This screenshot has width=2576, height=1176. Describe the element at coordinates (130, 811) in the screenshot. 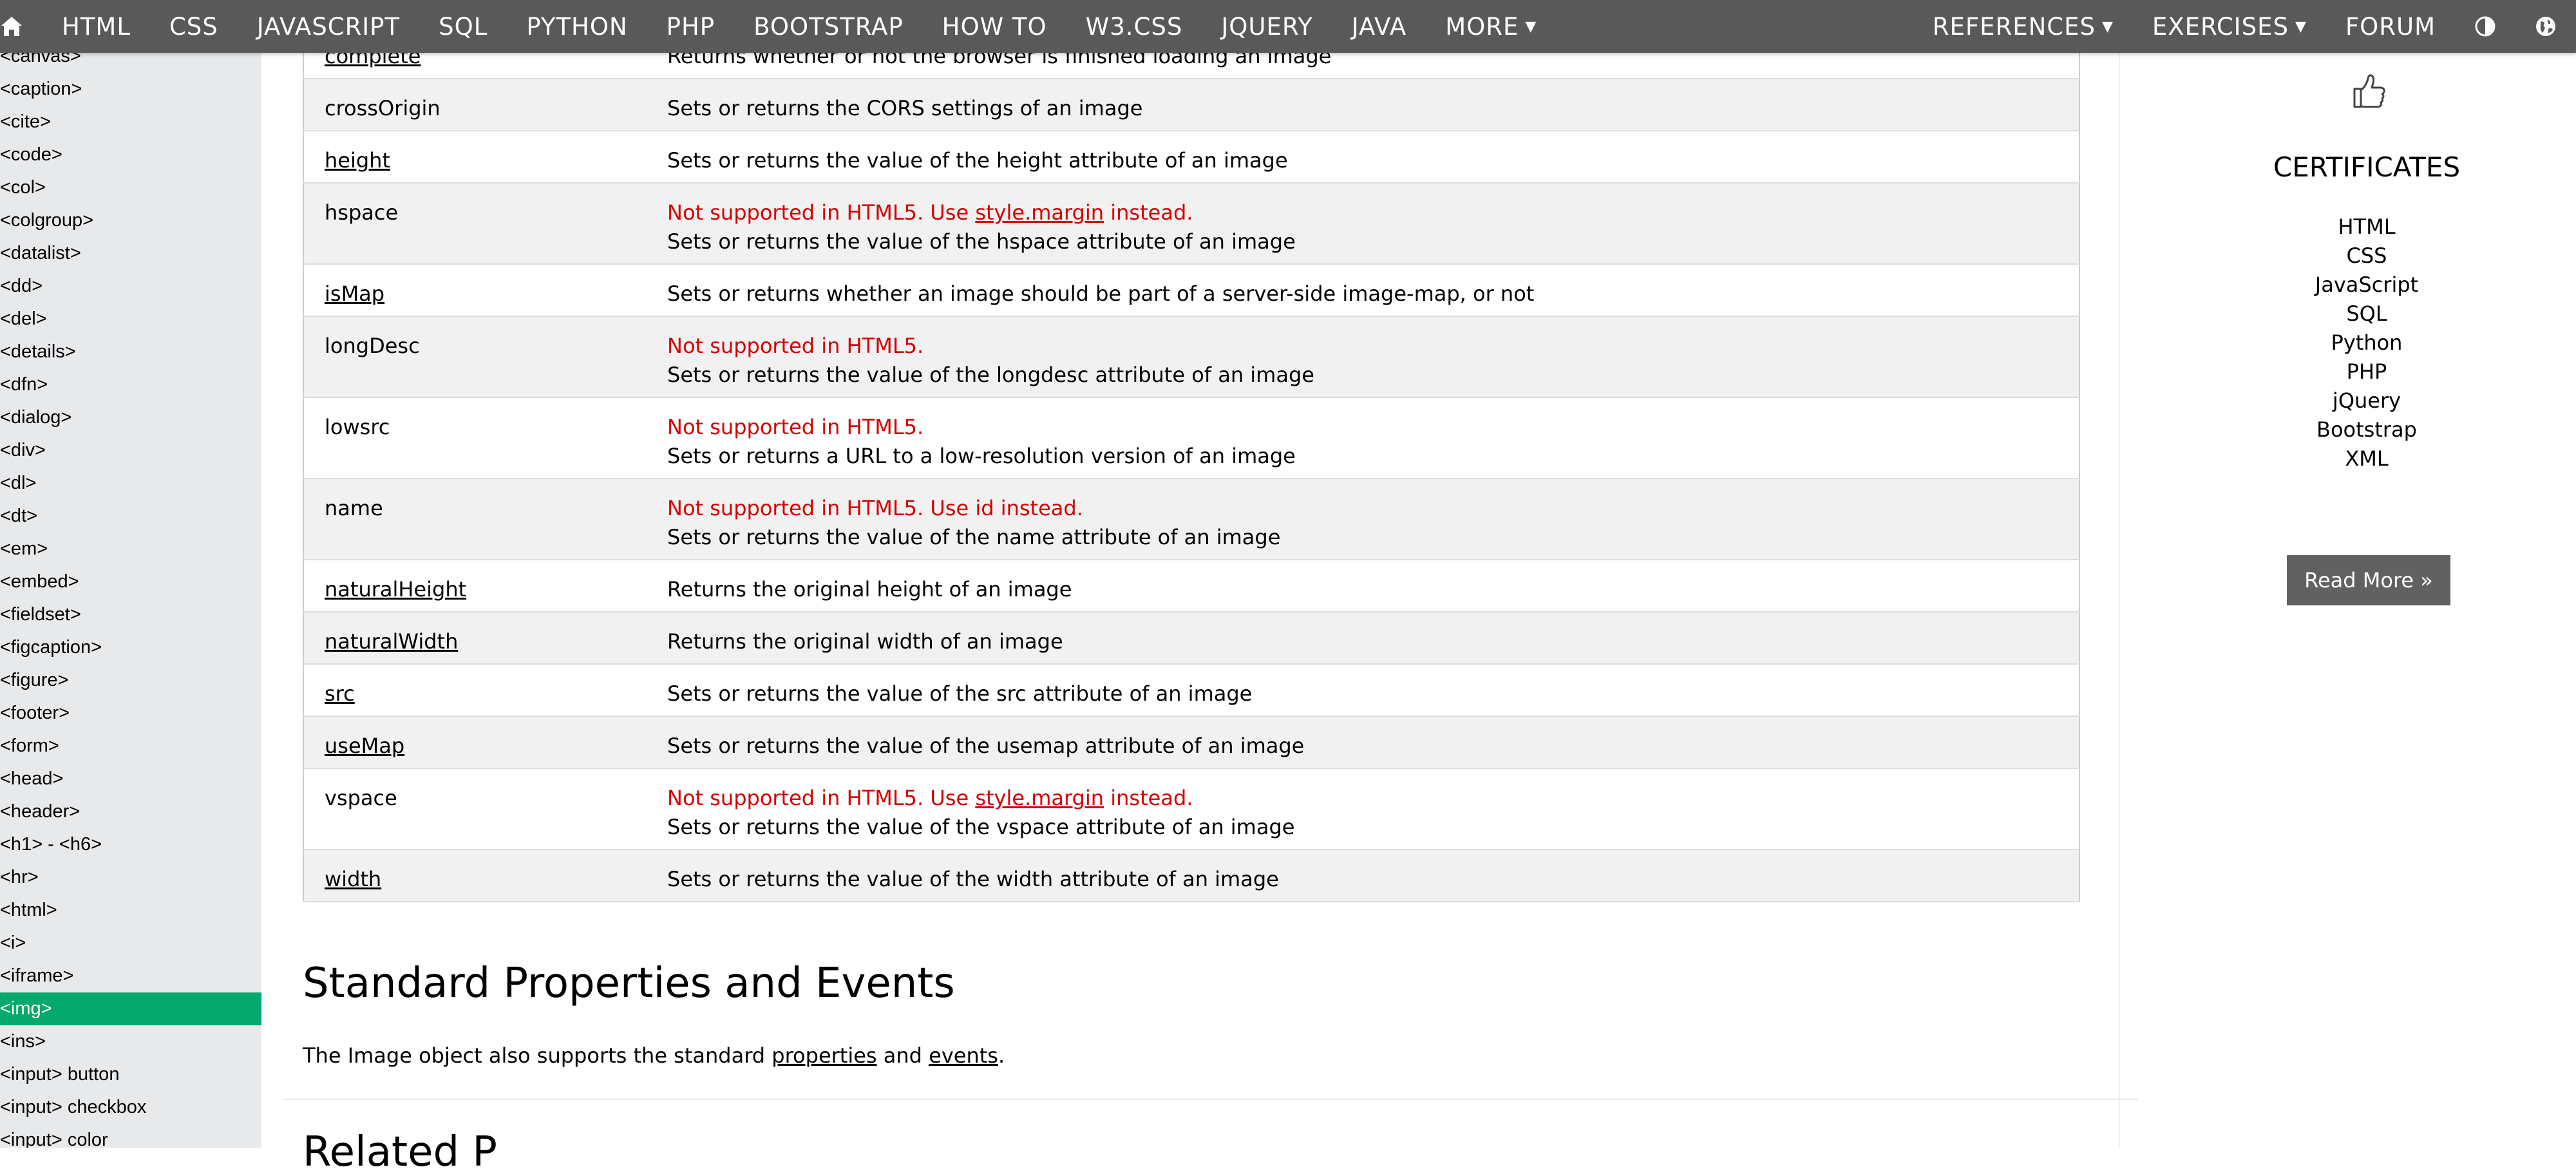

I see `sidebar-link: <header>` at that location.